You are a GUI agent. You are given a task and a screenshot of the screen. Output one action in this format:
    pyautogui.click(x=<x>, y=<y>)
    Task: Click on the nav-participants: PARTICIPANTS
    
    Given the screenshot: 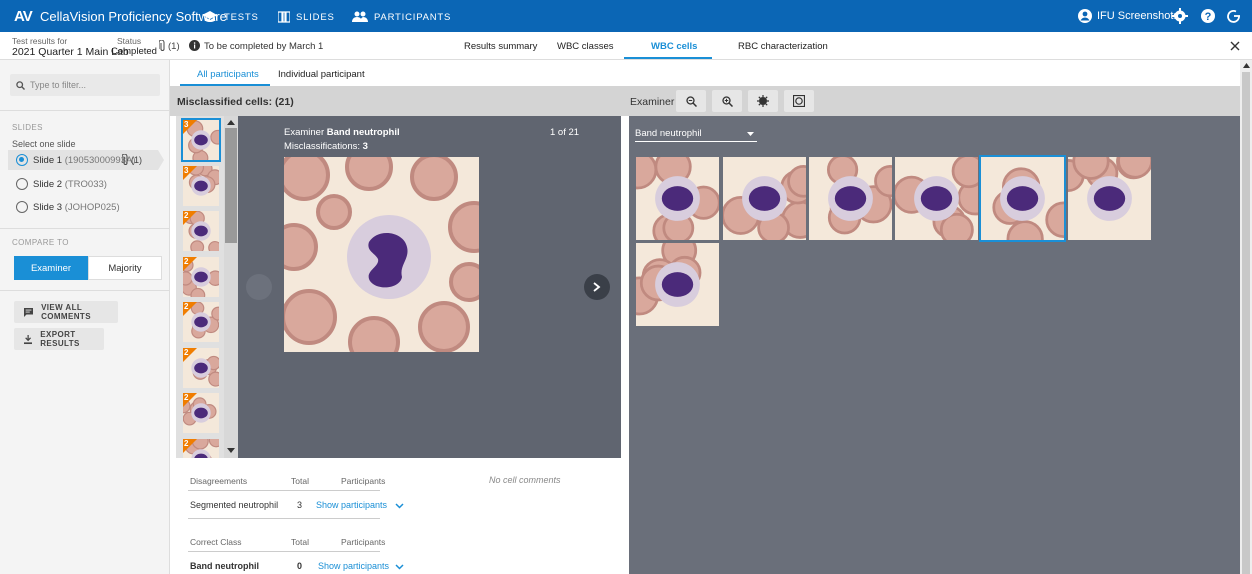 What is the action you would take?
    pyautogui.click(x=401, y=17)
    